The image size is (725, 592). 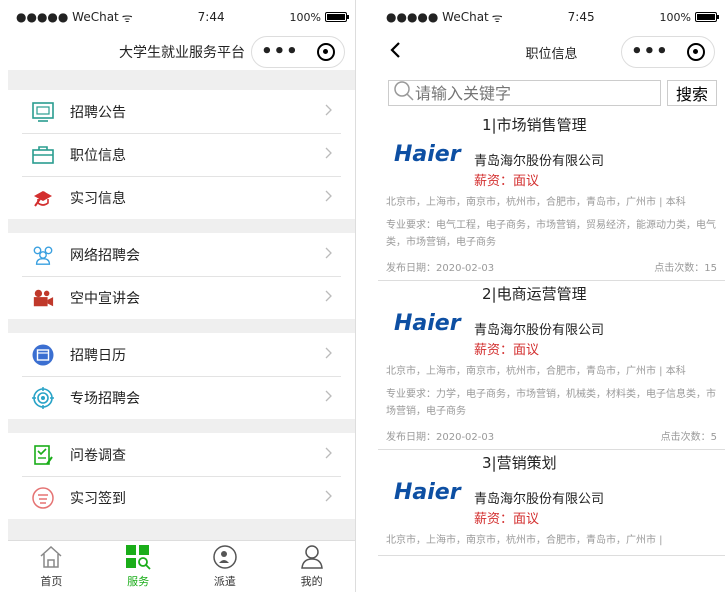 What do you see at coordinates (534, 125) in the screenshot?
I see `job-title: 1|市场销售管理` at bounding box center [534, 125].